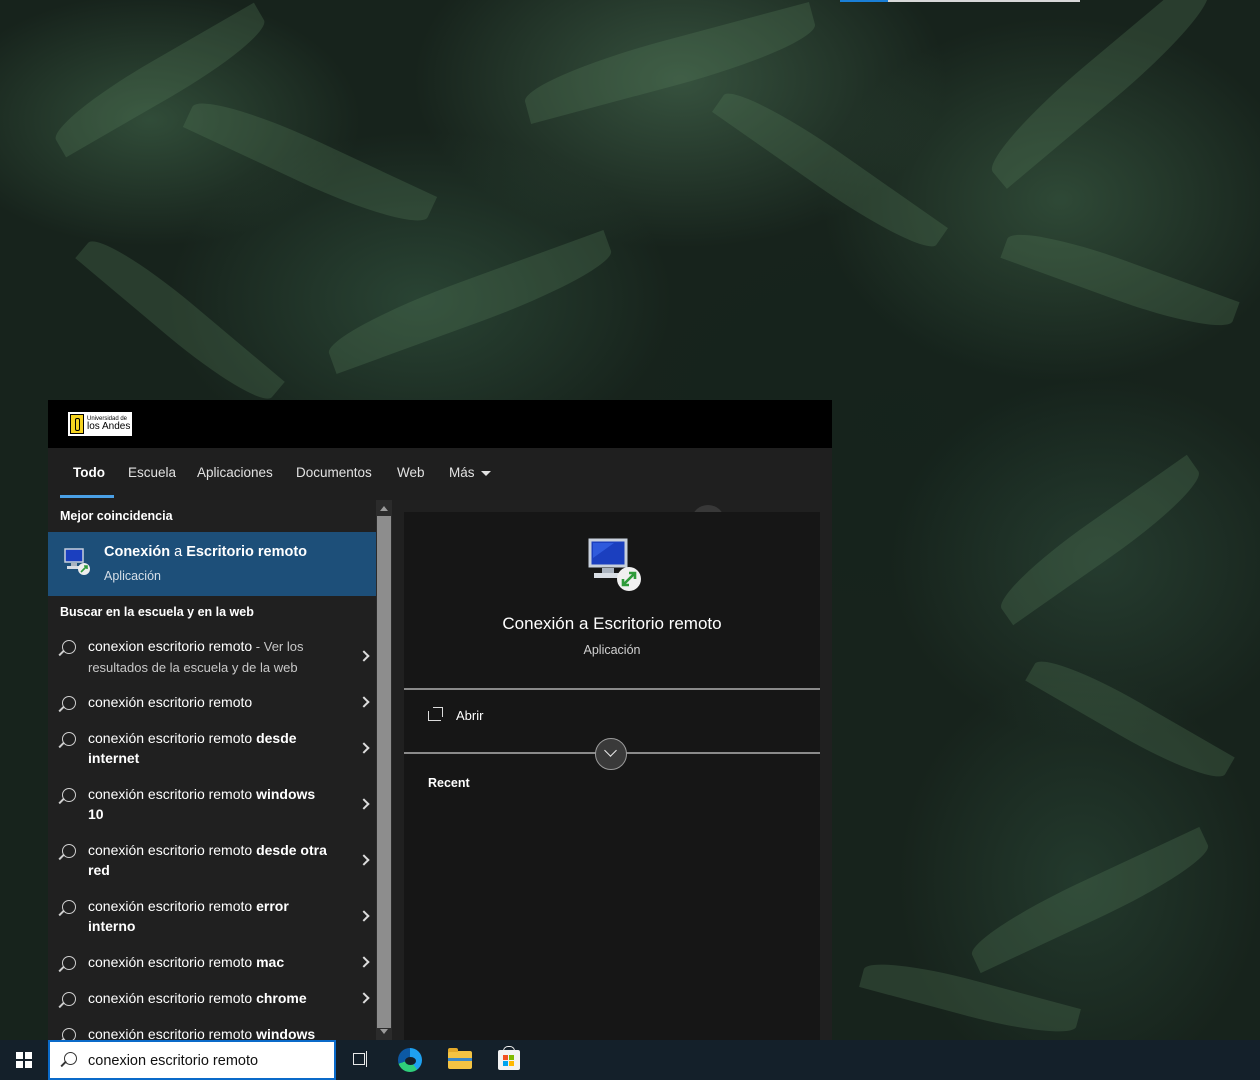 This screenshot has width=1260, height=1080. I want to click on web-suggestion: conexión escritorio remoto chrome, so click(212, 1000).